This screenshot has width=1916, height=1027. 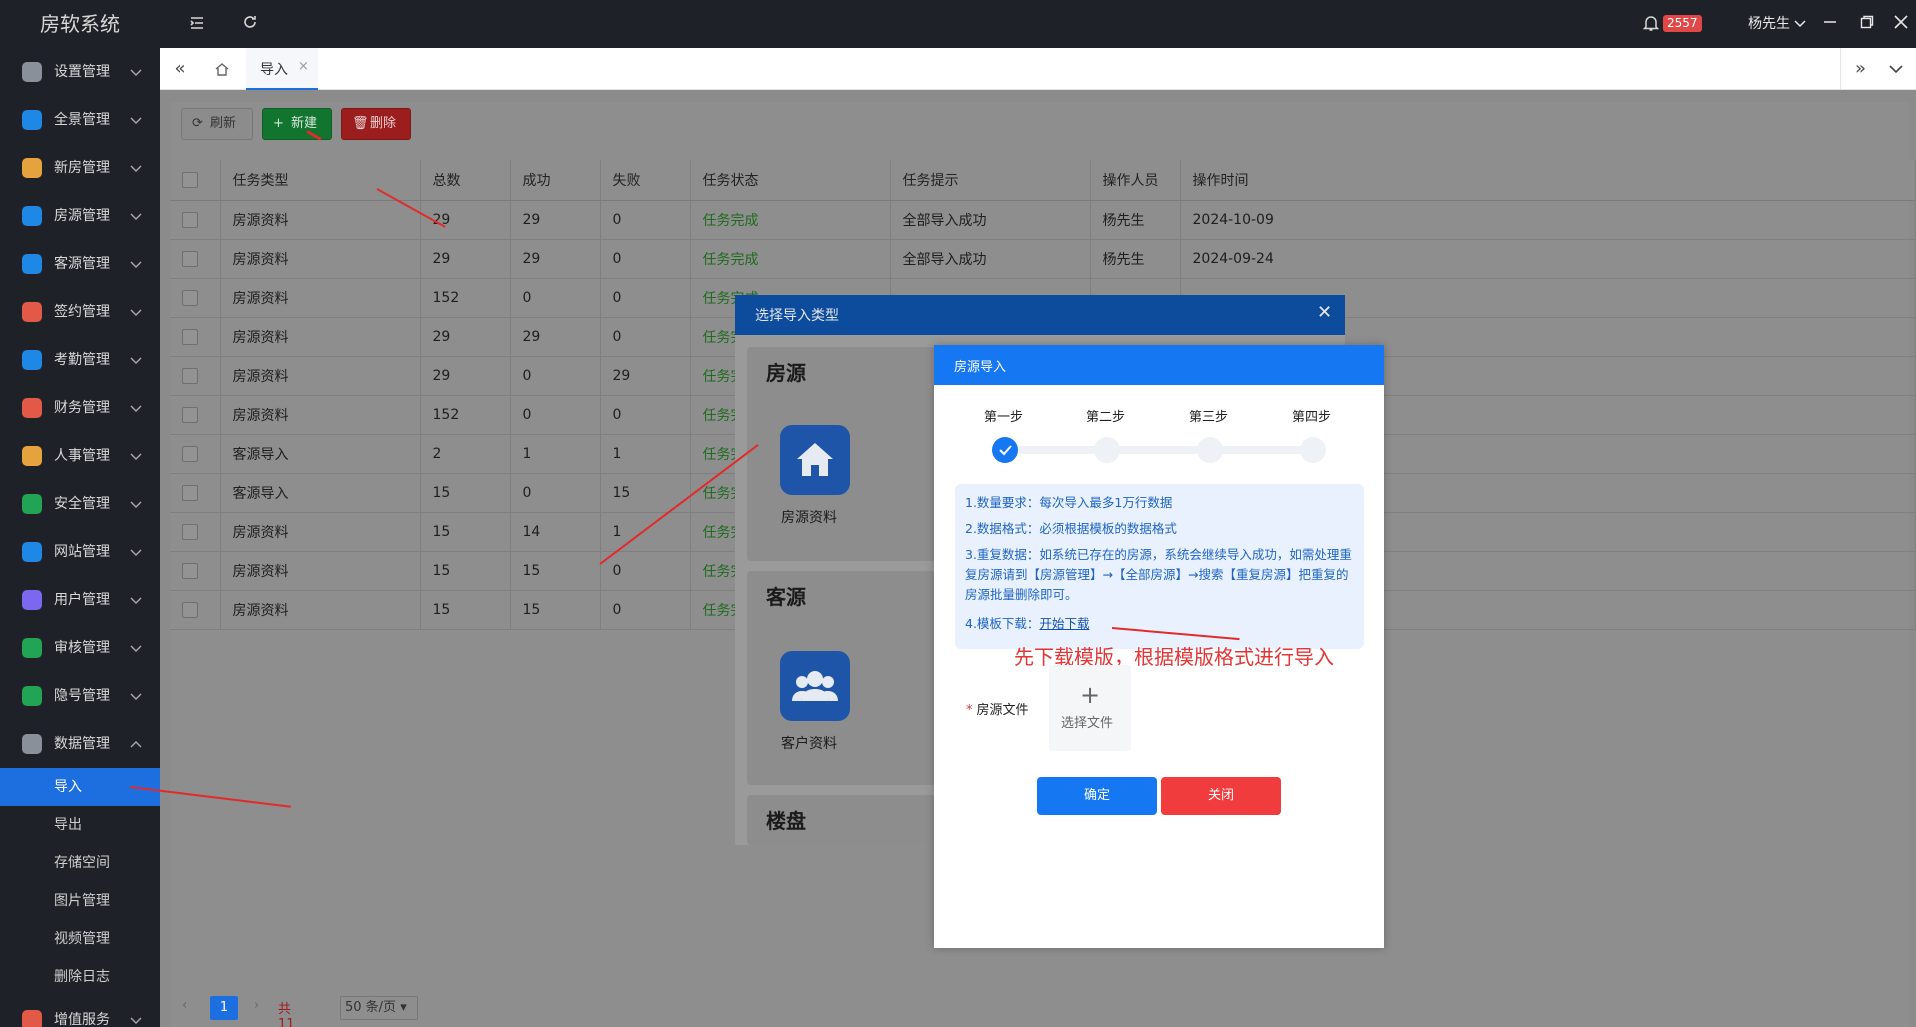 What do you see at coordinates (80, 1011) in the screenshot?
I see `sidebar-item: 增值服务` at bounding box center [80, 1011].